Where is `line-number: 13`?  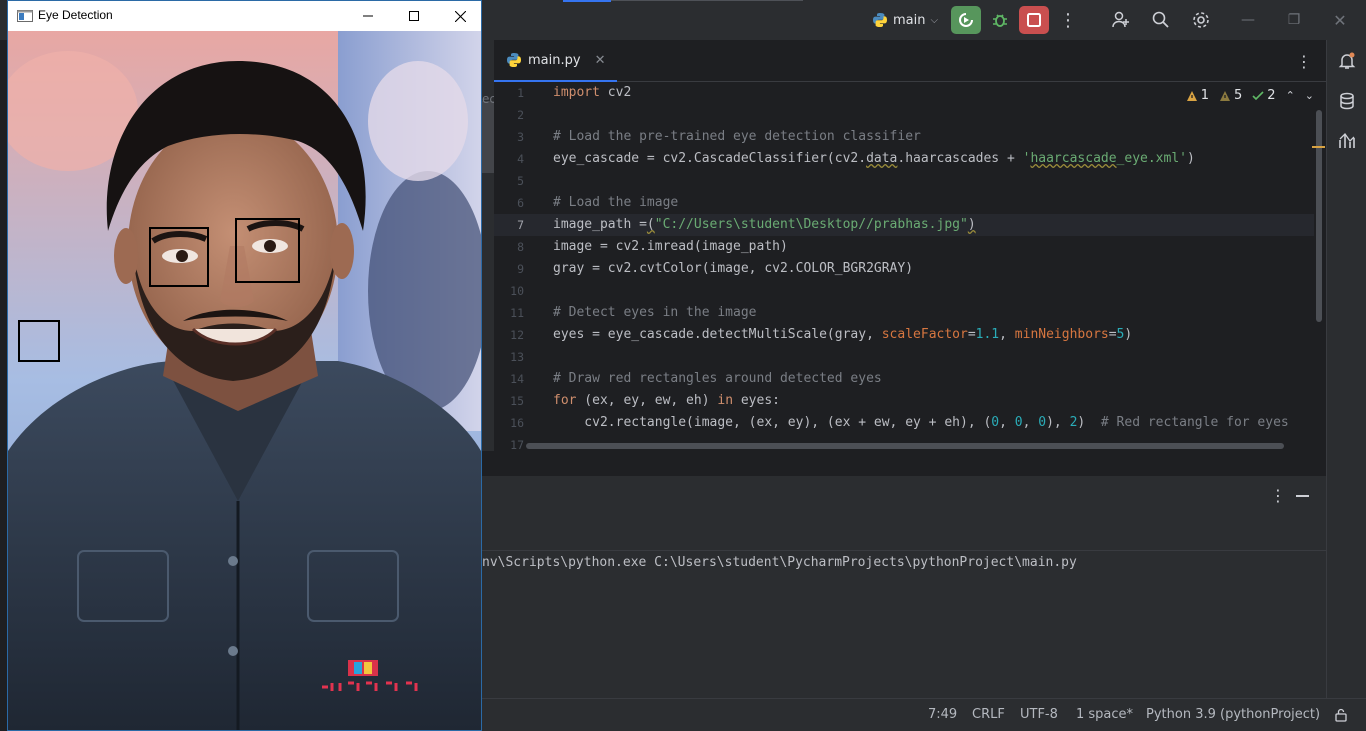
line-number: 13 is located at coordinates (517, 357).